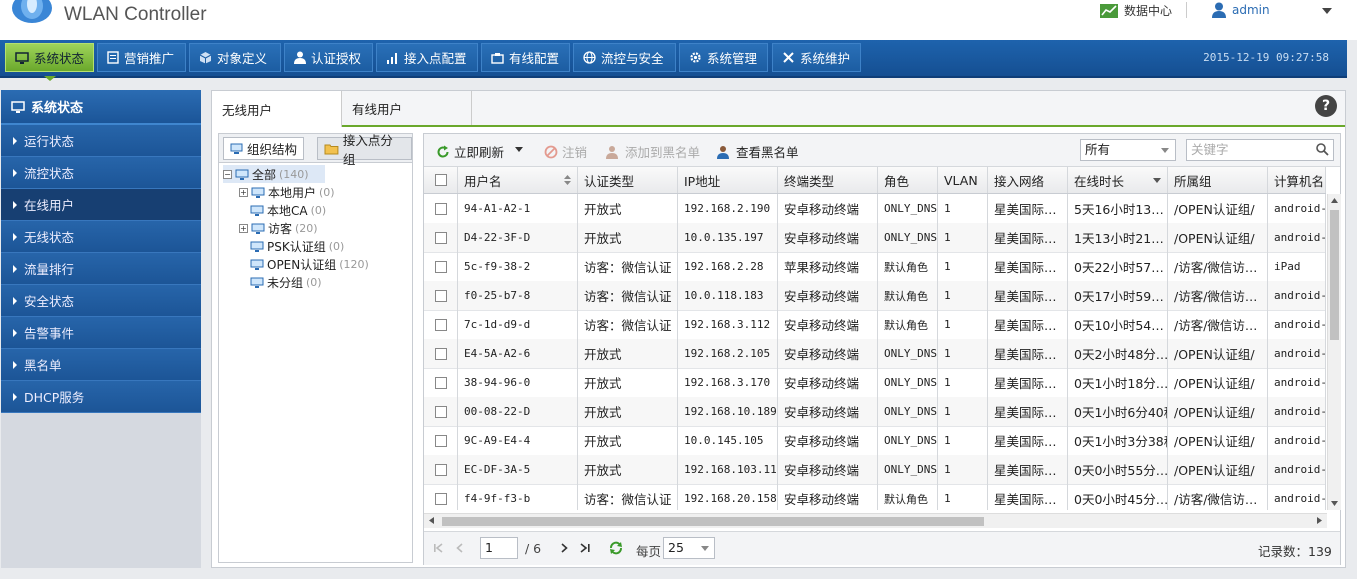 The width and height of the screenshot is (1357, 579). What do you see at coordinates (1297, 180) in the screenshot?
I see `col-hostname: 计算机名` at bounding box center [1297, 180].